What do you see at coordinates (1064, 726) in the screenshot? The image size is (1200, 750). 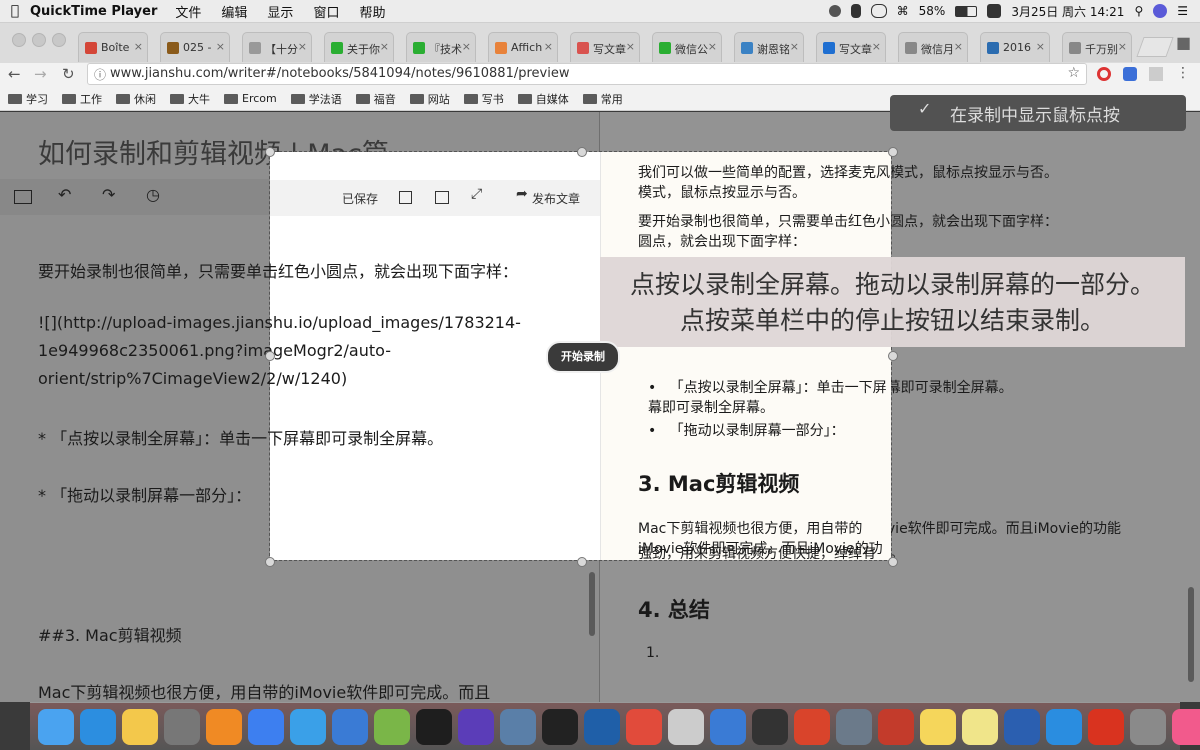 I see `appstore-icon` at bounding box center [1064, 726].